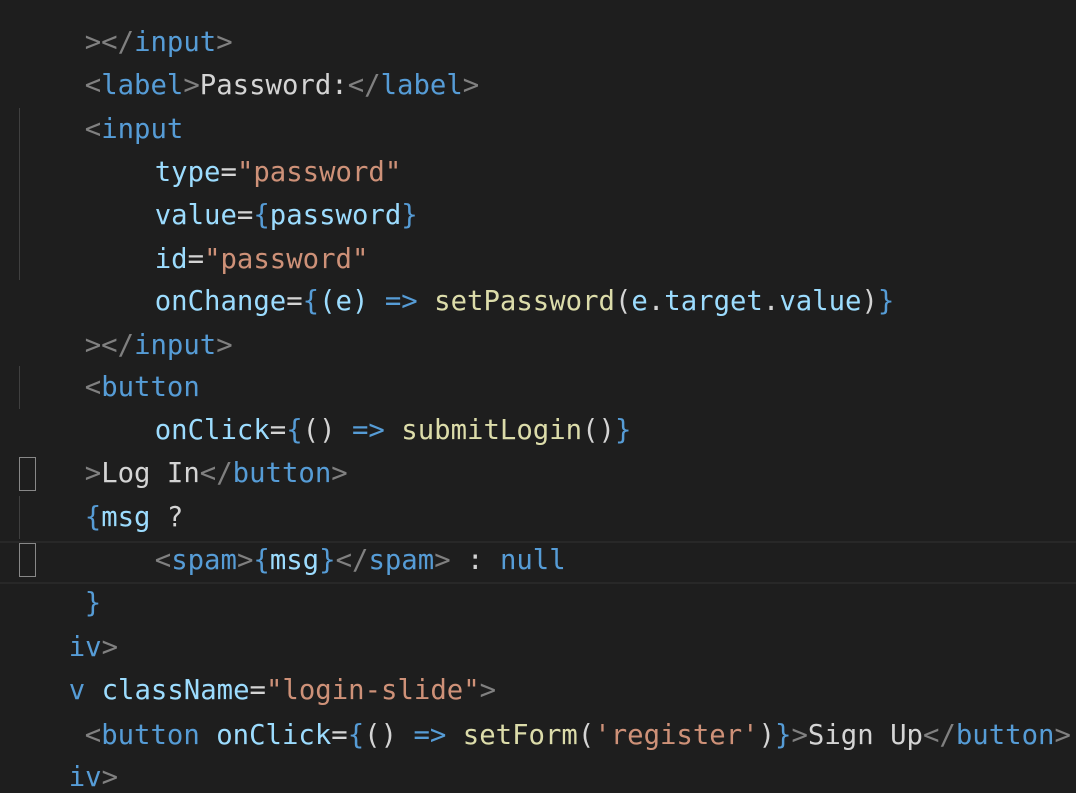 The image size is (1076, 793). Describe the element at coordinates (273, 85) in the screenshot. I see `token: Password:` at that location.